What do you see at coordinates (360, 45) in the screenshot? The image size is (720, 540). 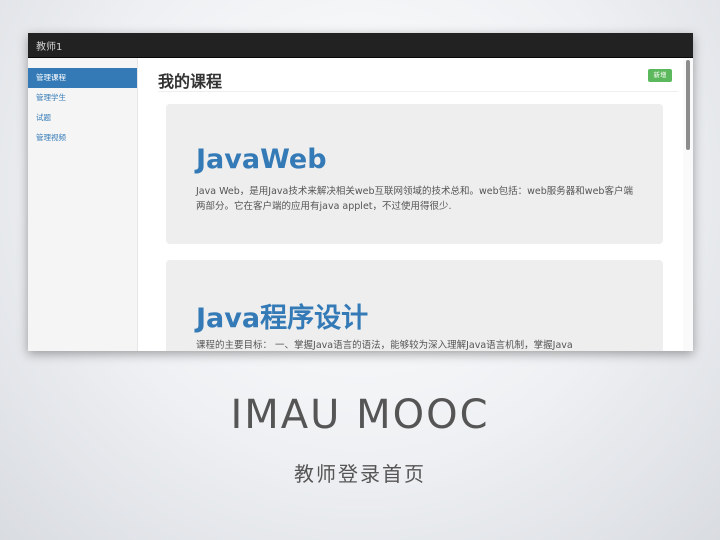 I see `top-navbar: 教师1` at bounding box center [360, 45].